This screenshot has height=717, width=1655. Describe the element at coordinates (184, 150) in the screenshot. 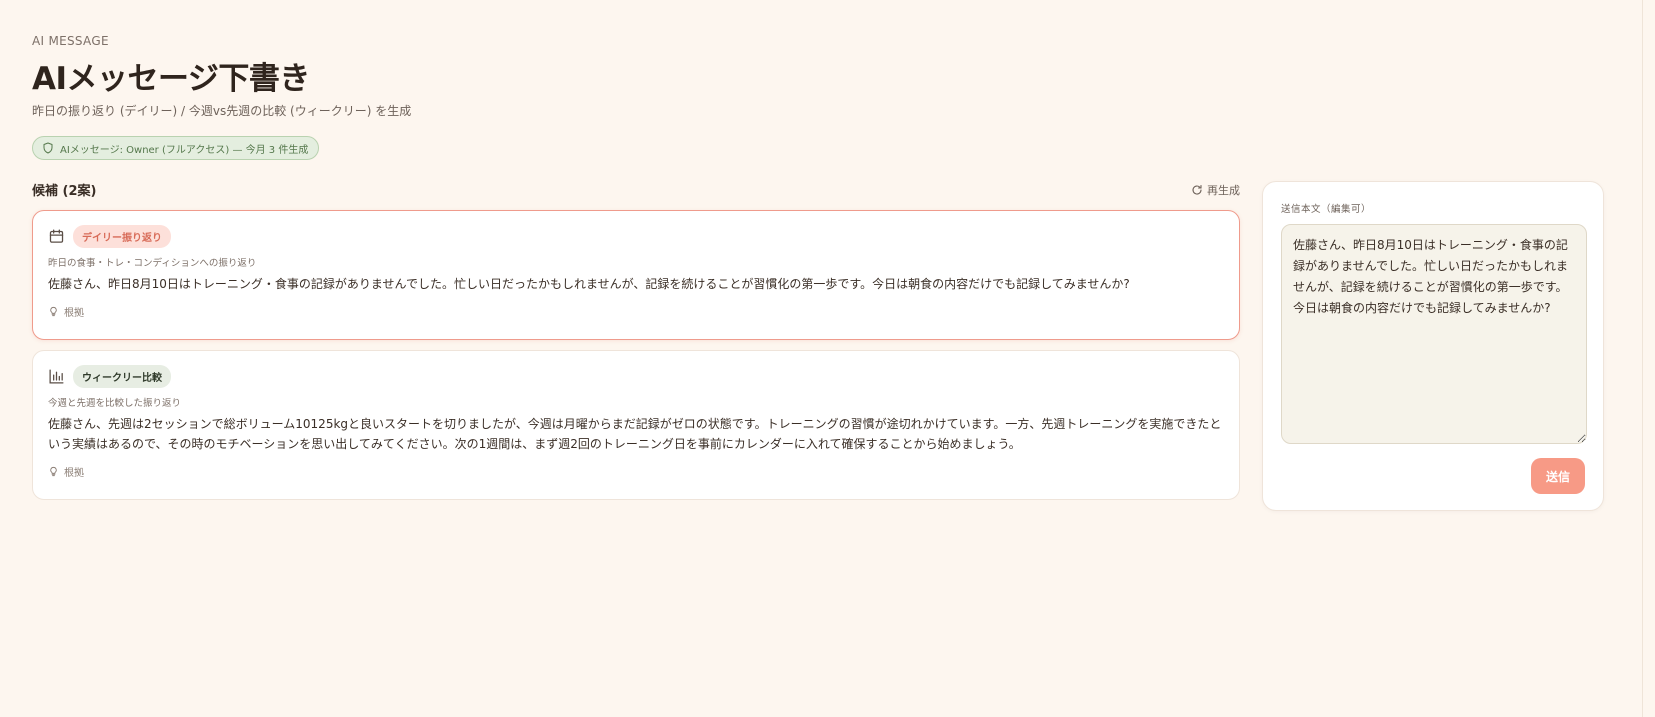

I see `access-badge-text: AIメッセージ: Owner (フルアクセス) — 今月 3 件生成` at that location.